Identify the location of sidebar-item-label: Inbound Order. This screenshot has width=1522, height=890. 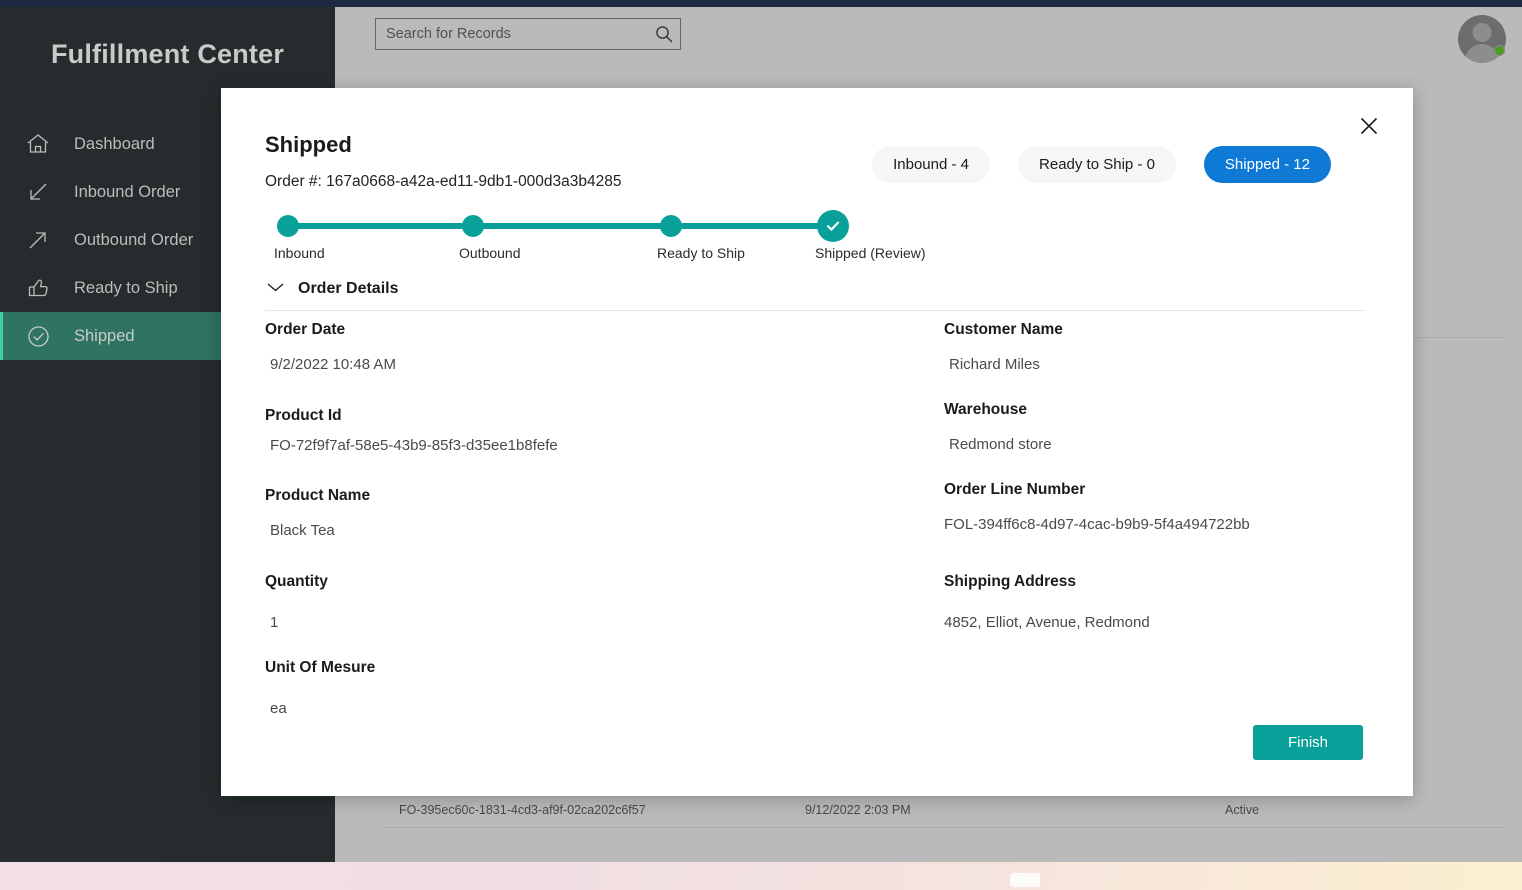
(127, 191).